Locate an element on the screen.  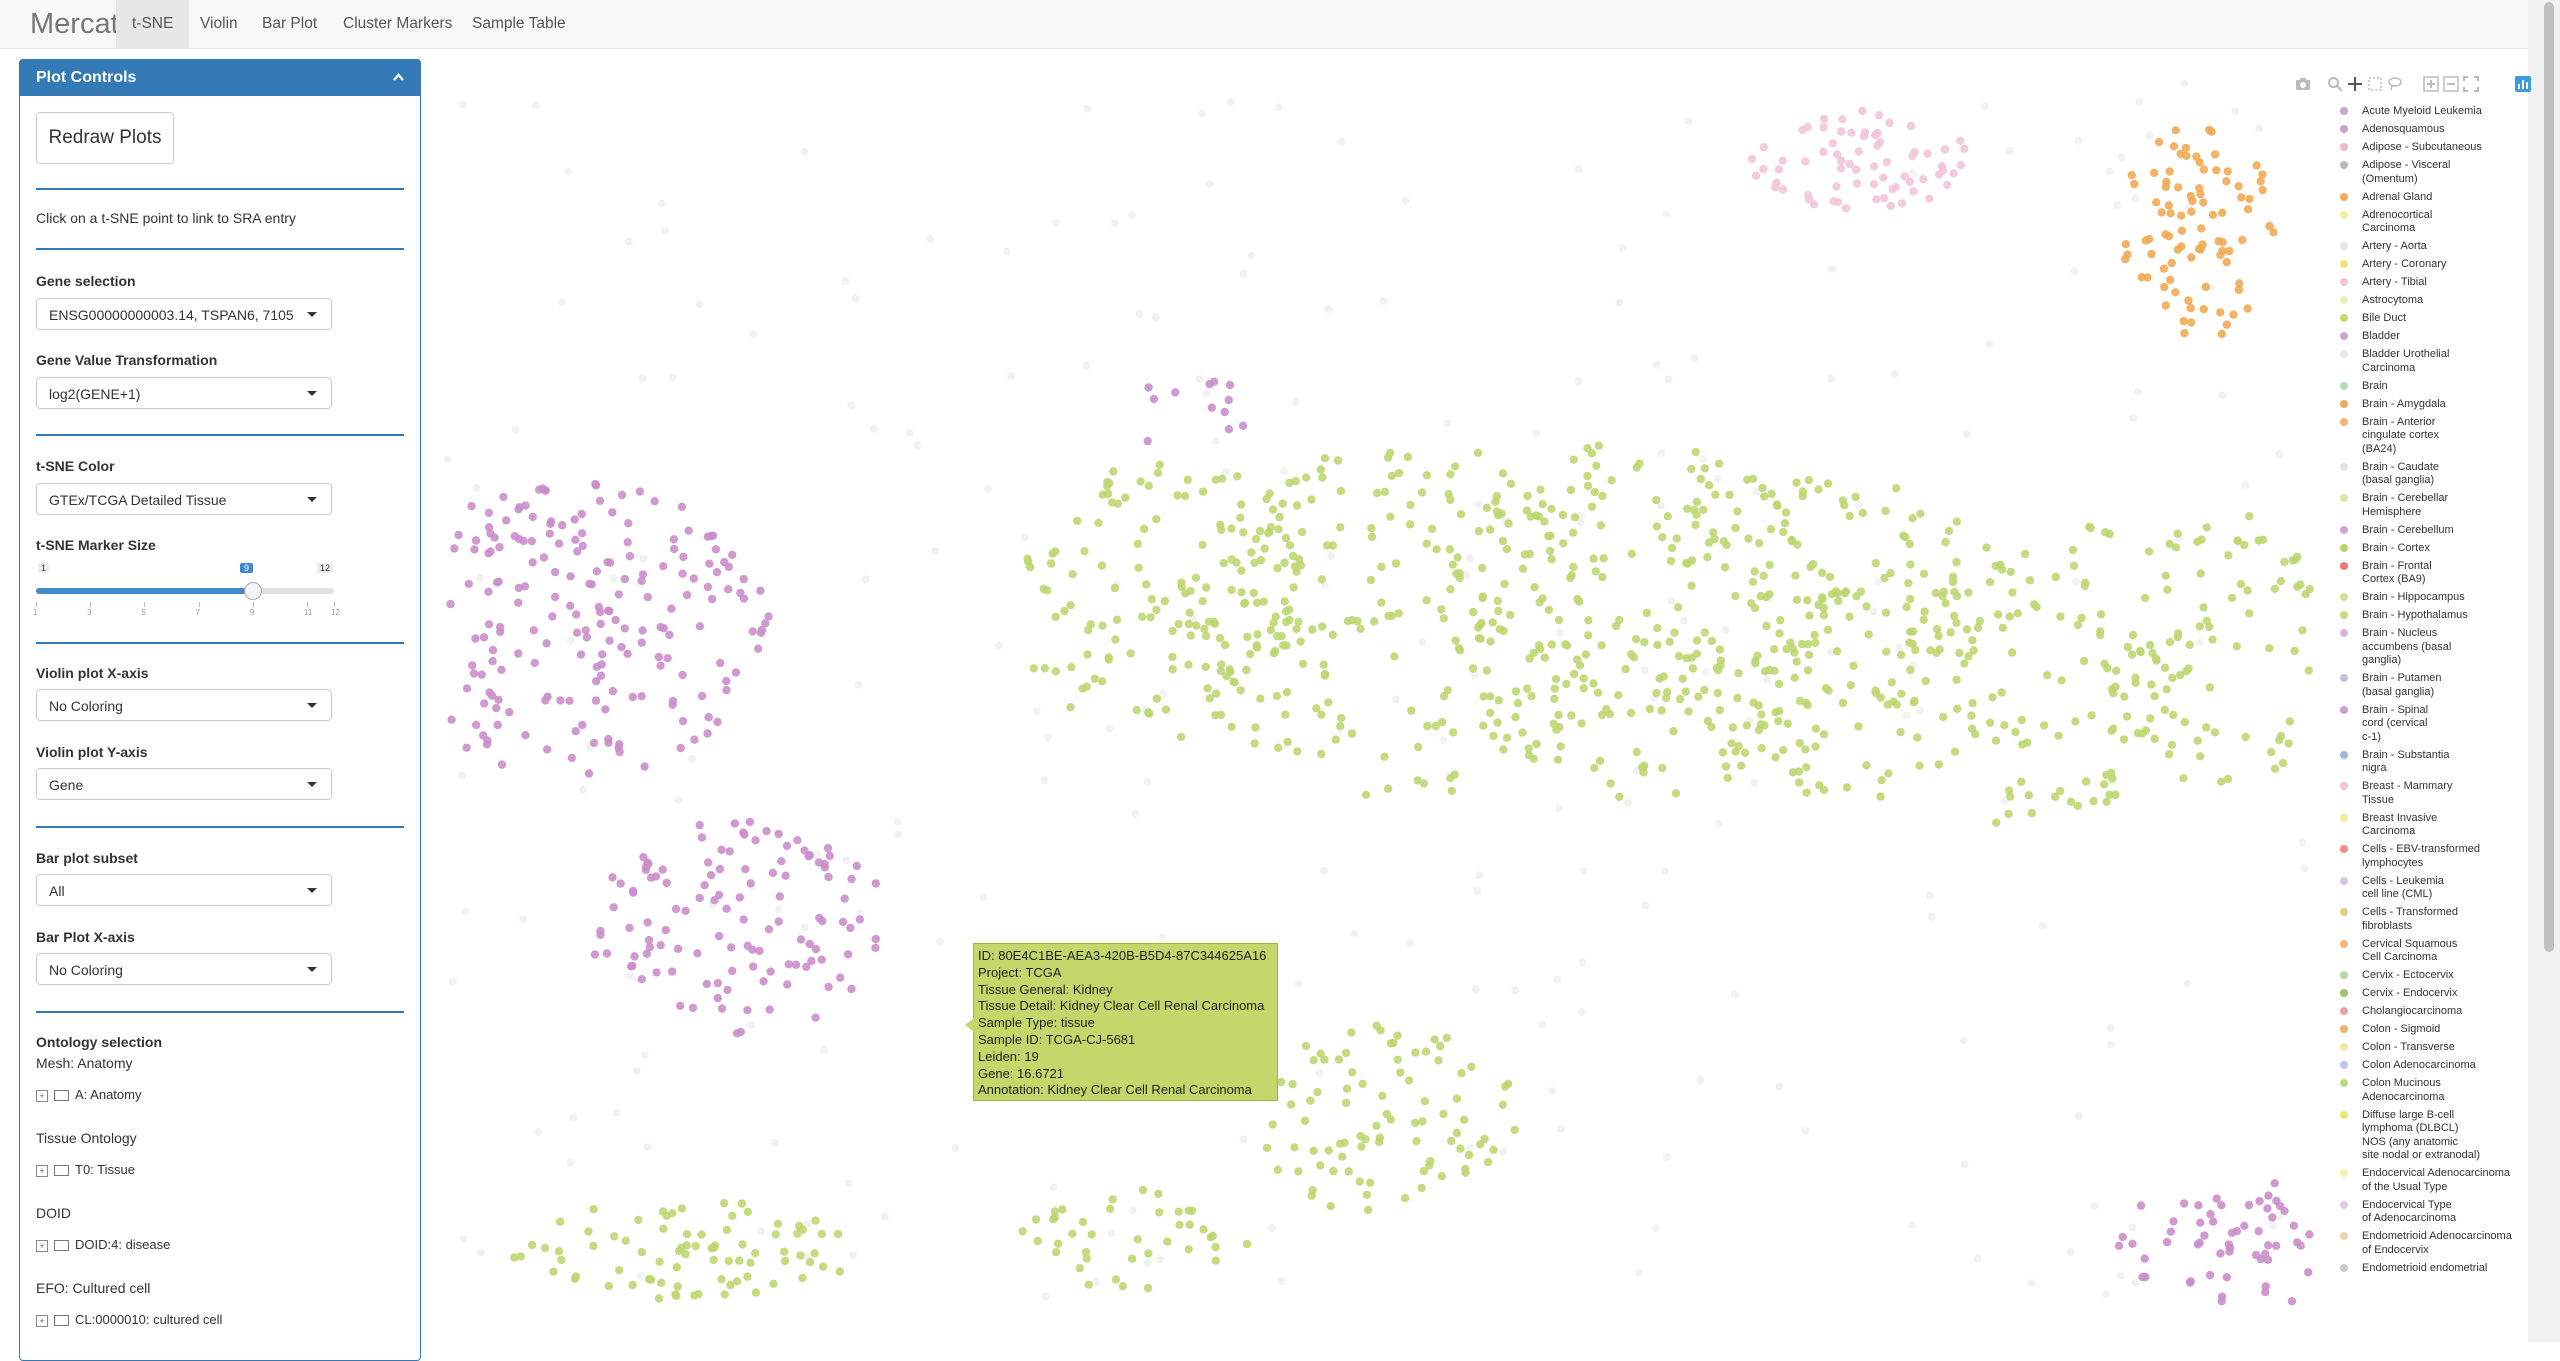
tissue-tree-node: + T0: Tissue is located at coordinates (85, 1170).